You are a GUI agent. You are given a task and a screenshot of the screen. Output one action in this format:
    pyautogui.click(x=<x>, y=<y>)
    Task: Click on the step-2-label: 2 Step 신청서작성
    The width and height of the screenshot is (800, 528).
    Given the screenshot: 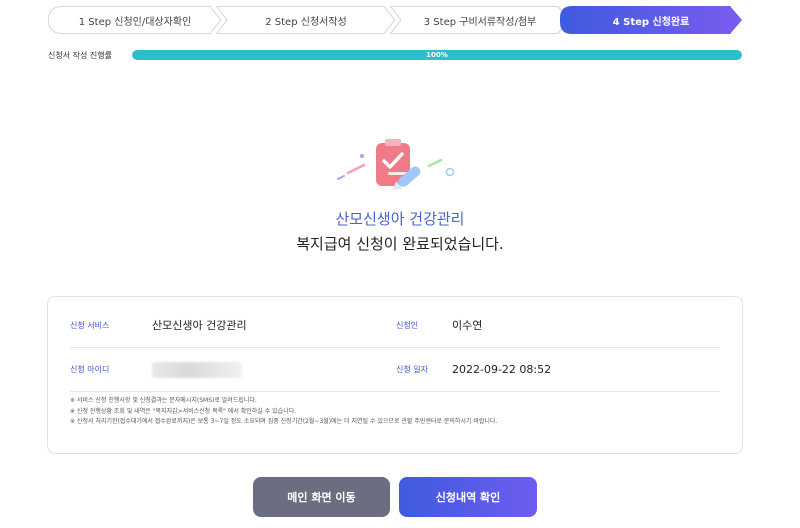 What is the action you would take?
    pyautogui.click(x=306, y=22)
    